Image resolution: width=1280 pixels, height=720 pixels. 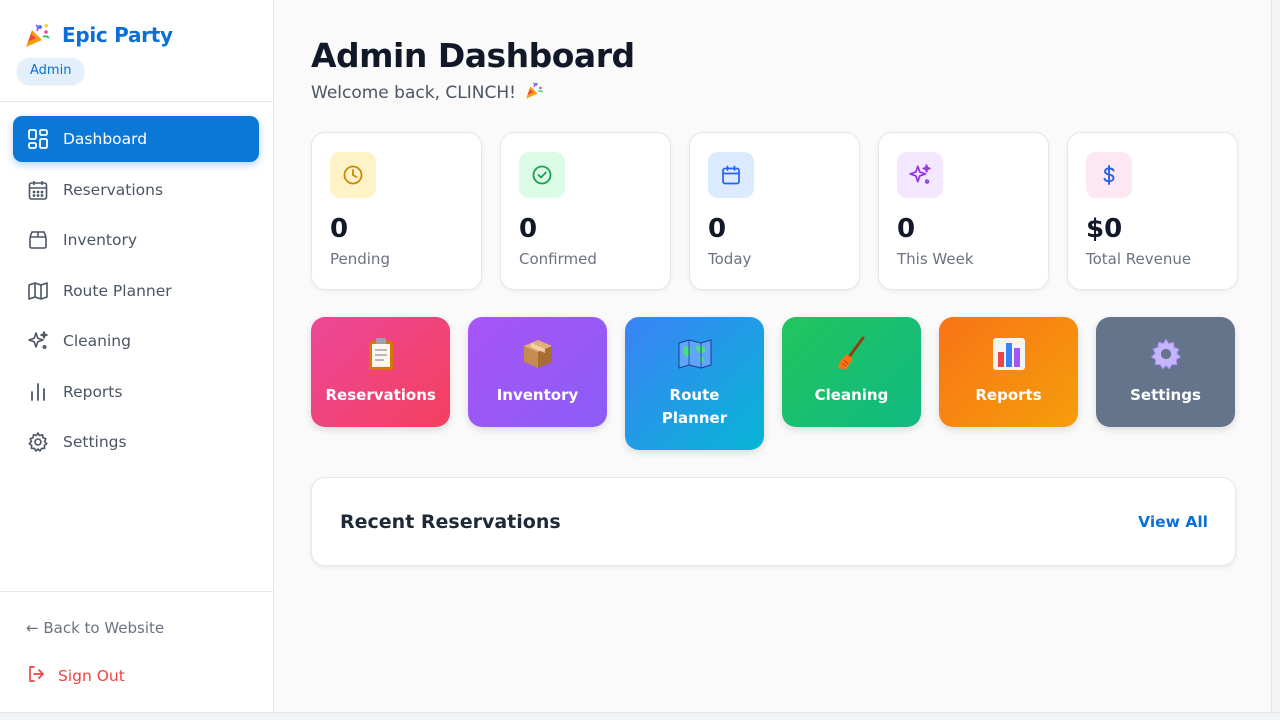 I want to click on package-icon, so click(x=538, y=354).